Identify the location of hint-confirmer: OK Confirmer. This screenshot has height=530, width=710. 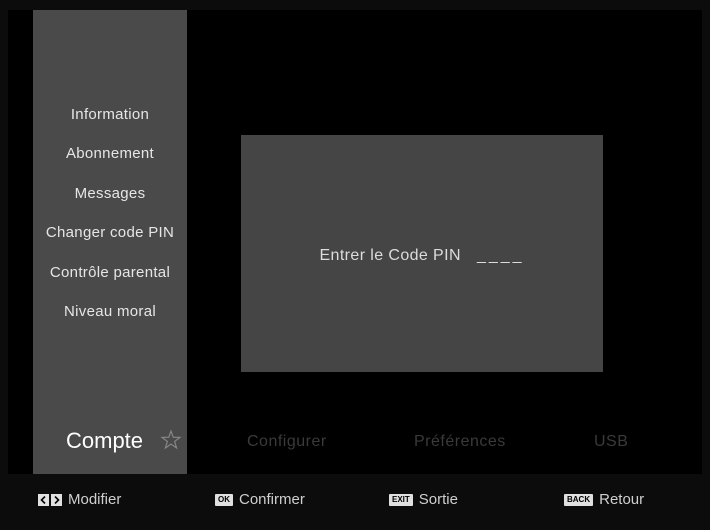
(260, 499).